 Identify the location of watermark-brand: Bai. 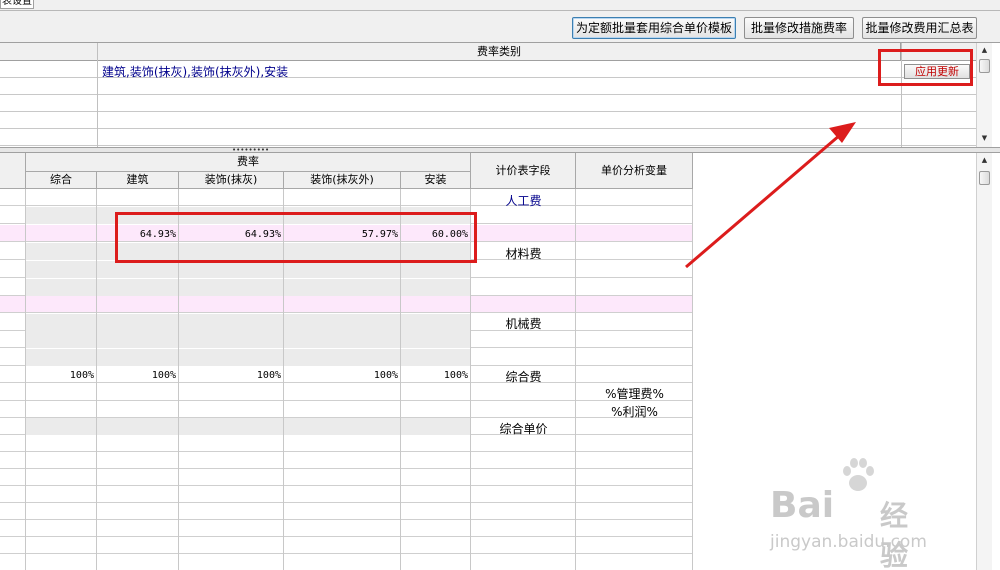
(802, 505).